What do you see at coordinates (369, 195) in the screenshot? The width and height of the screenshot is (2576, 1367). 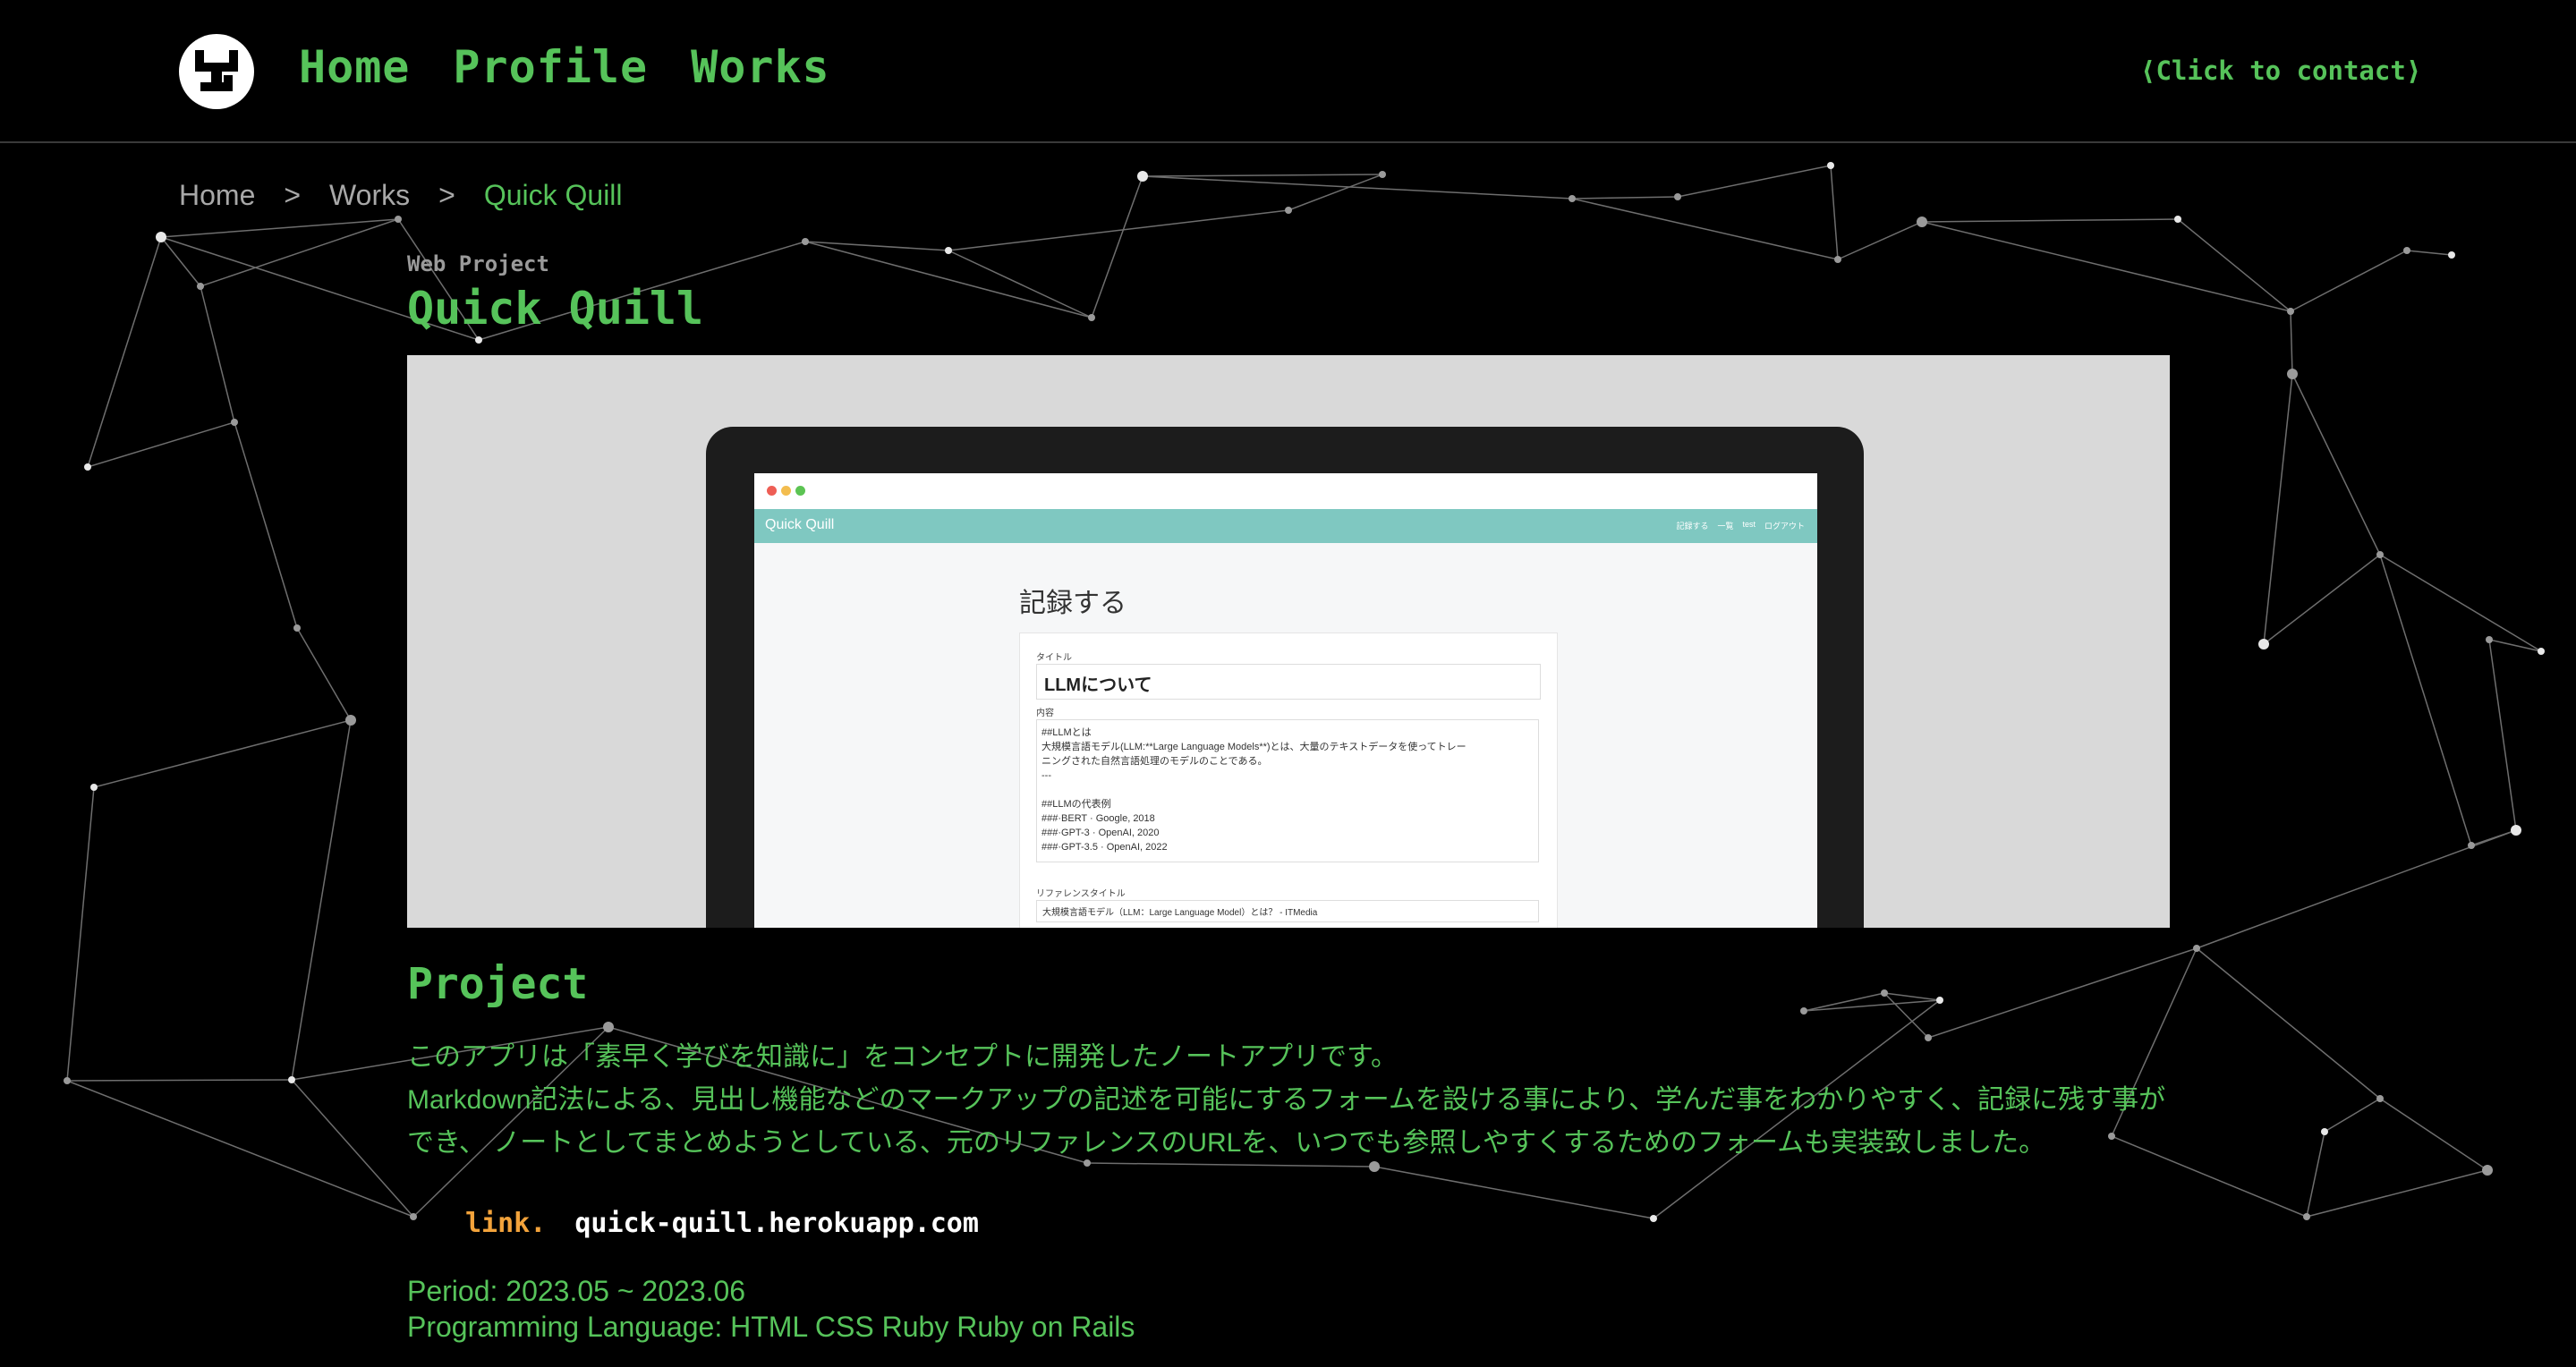 I see `breadcrumb-works: Works` at bounding box center [369, 195].